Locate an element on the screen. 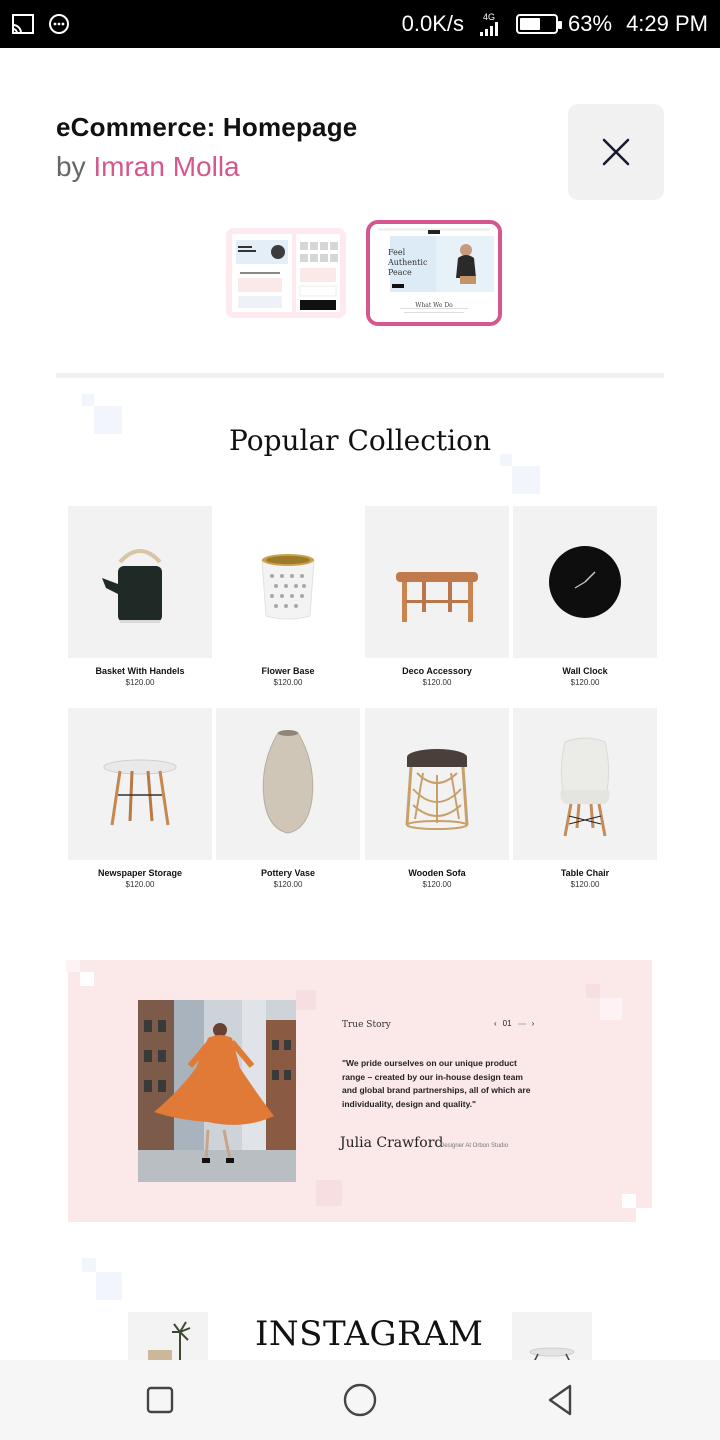  product-card: Wooden Sofa $120.00 is located at coordinates (437, 798).